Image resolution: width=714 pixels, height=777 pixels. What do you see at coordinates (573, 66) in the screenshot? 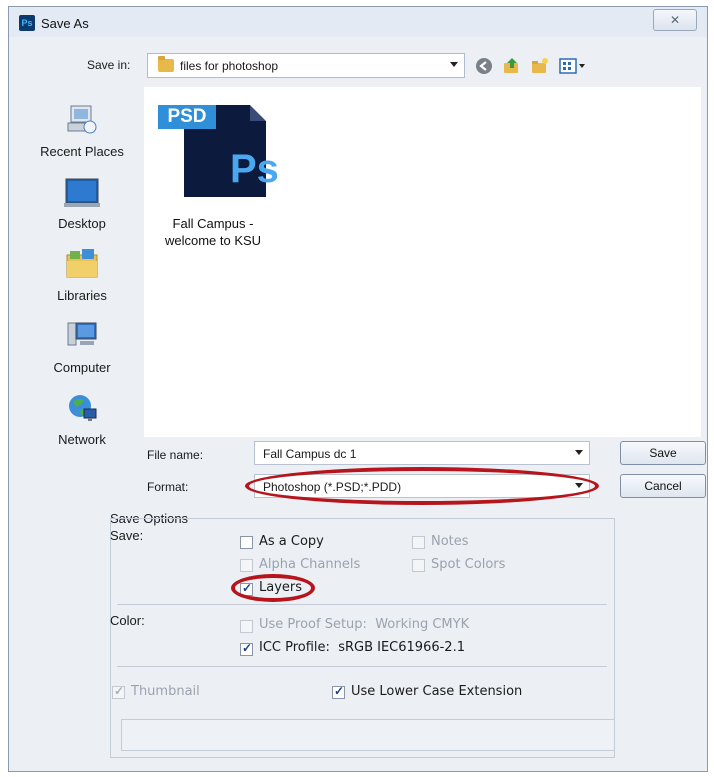
I see `view-menu-icon` at bounding box center [573, 66].